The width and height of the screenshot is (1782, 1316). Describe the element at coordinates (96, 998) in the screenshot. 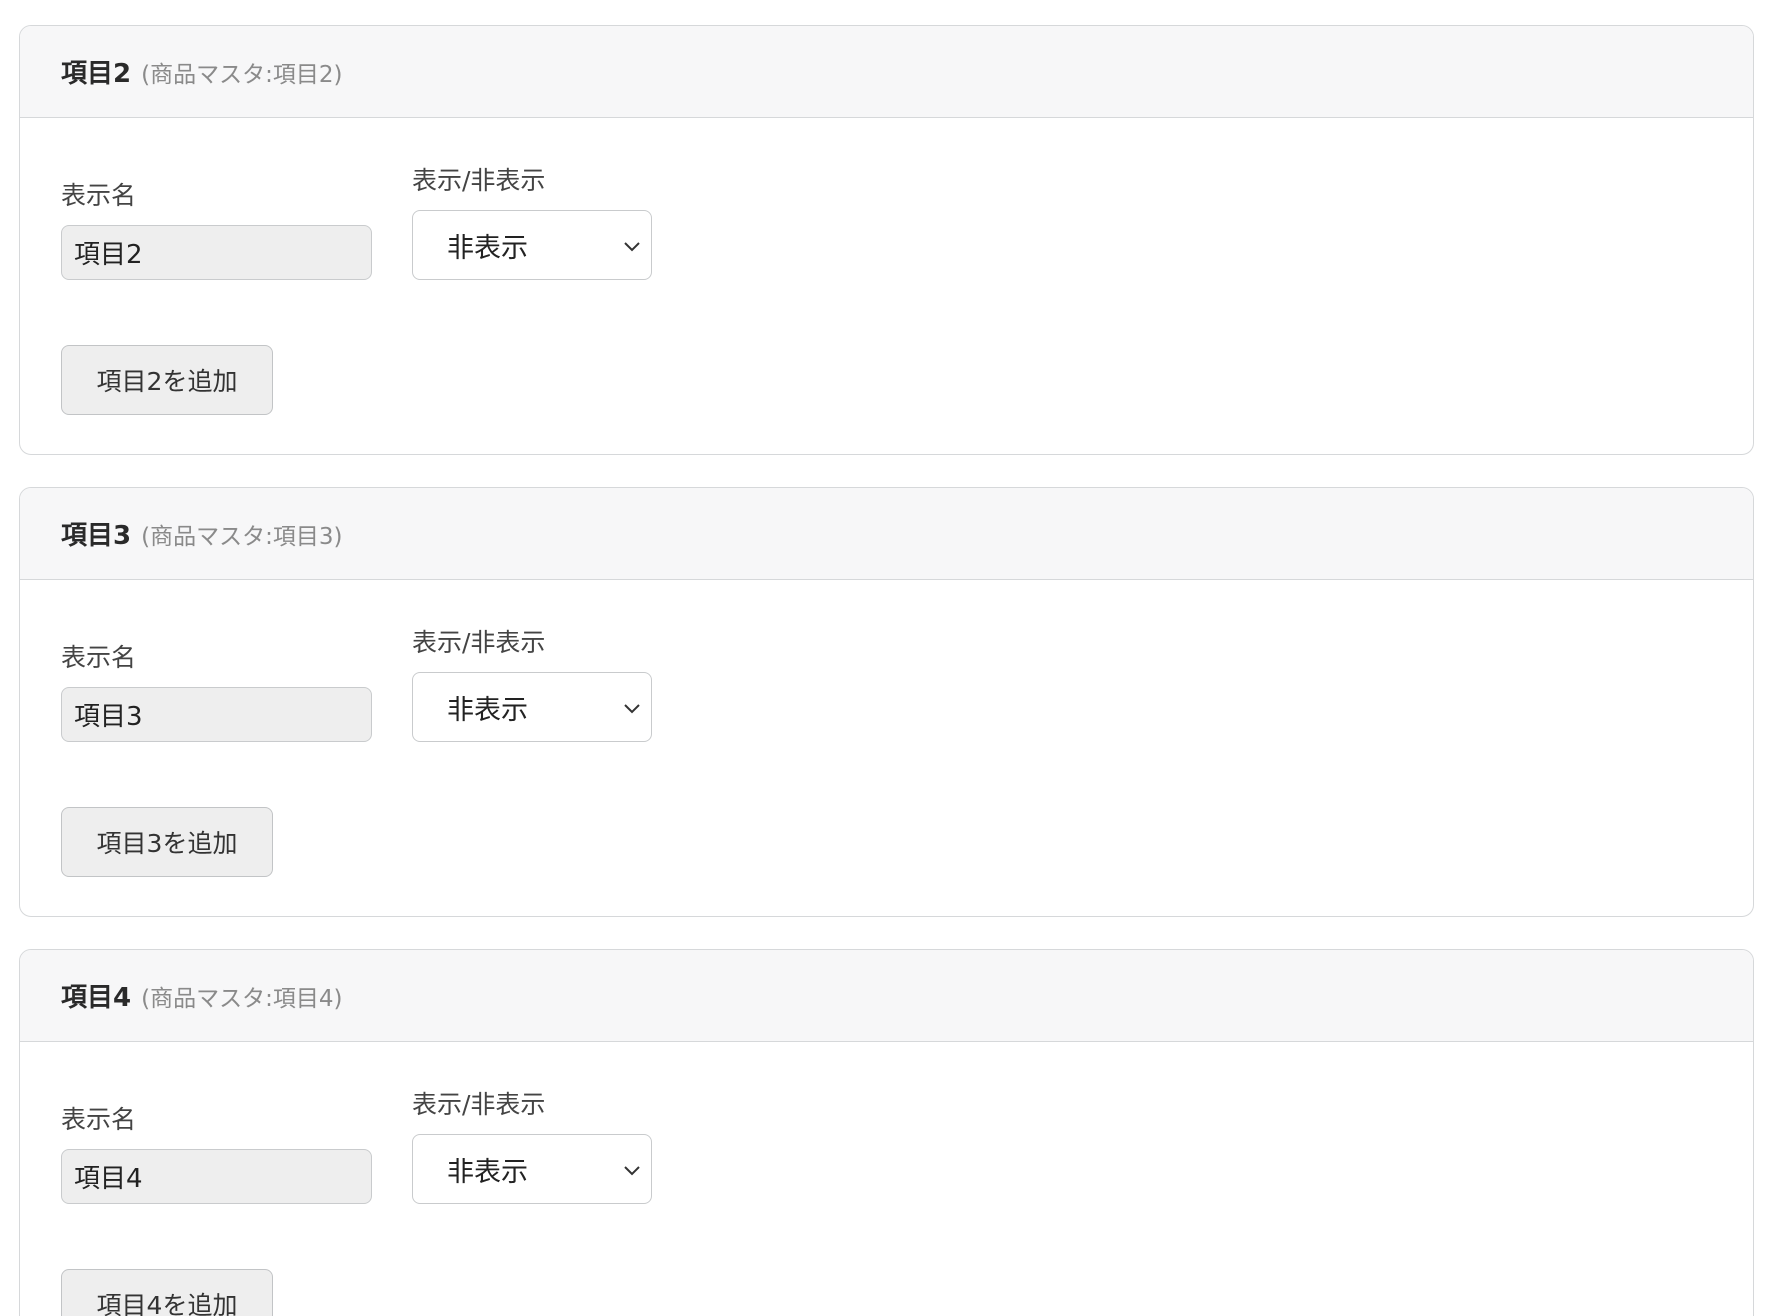

I see `card-title: 項目4` at that location.